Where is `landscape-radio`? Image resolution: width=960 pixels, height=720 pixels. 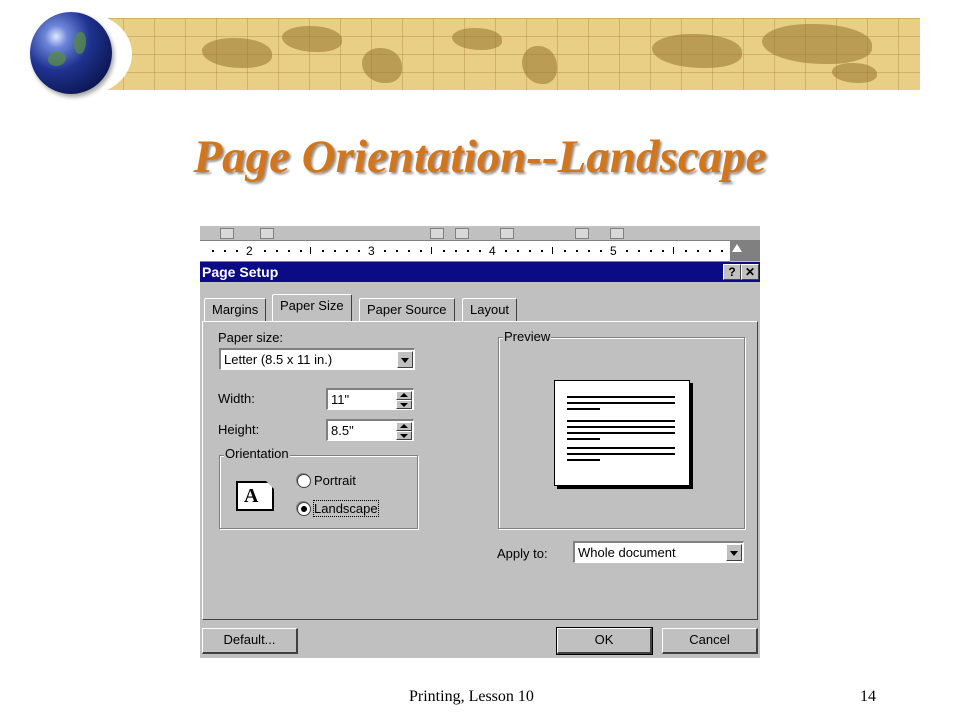 landscape-radio is located at coordinates (304, 509).